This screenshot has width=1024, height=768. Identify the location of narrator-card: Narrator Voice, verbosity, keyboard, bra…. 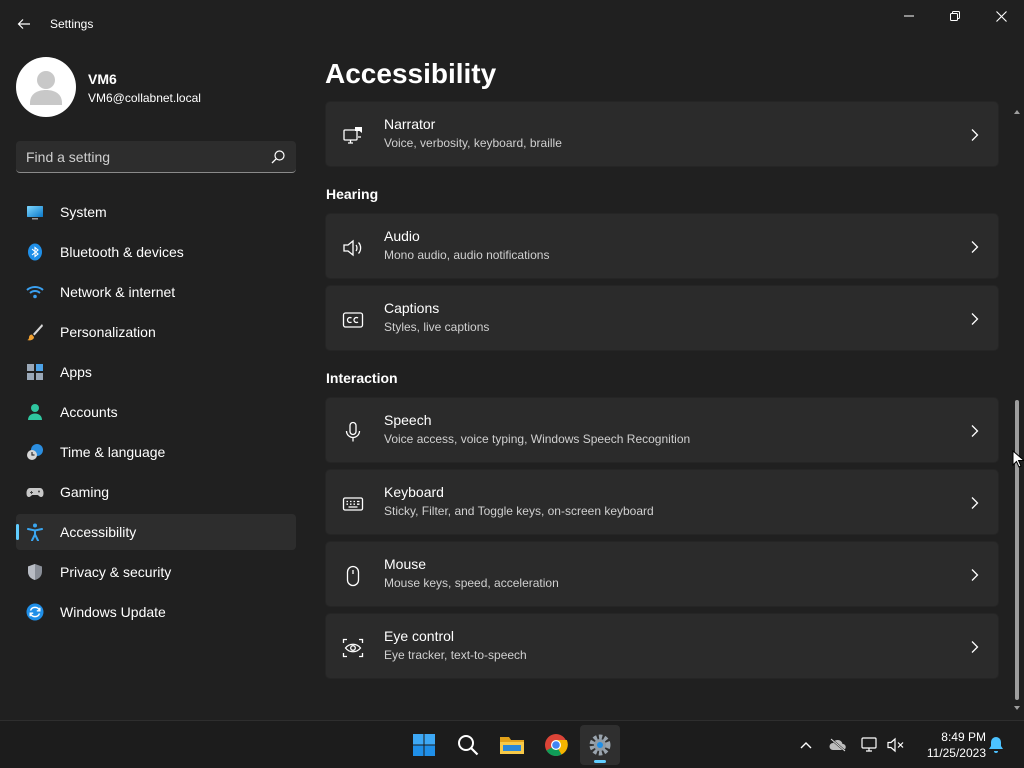
(662, 134).